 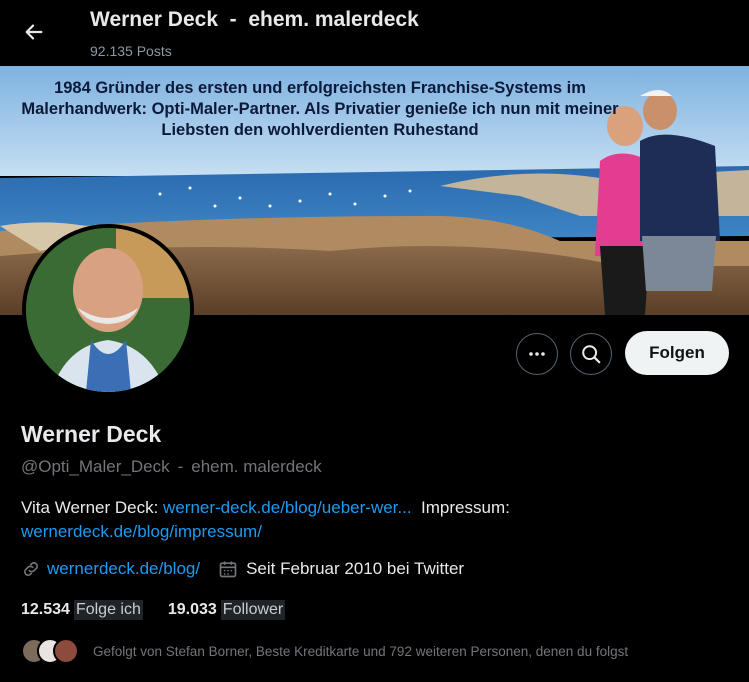 What do you see at coordinates (108, 610) in the screenshot?
I see `following-label: Folge ich` at bounding box center [108, 610].